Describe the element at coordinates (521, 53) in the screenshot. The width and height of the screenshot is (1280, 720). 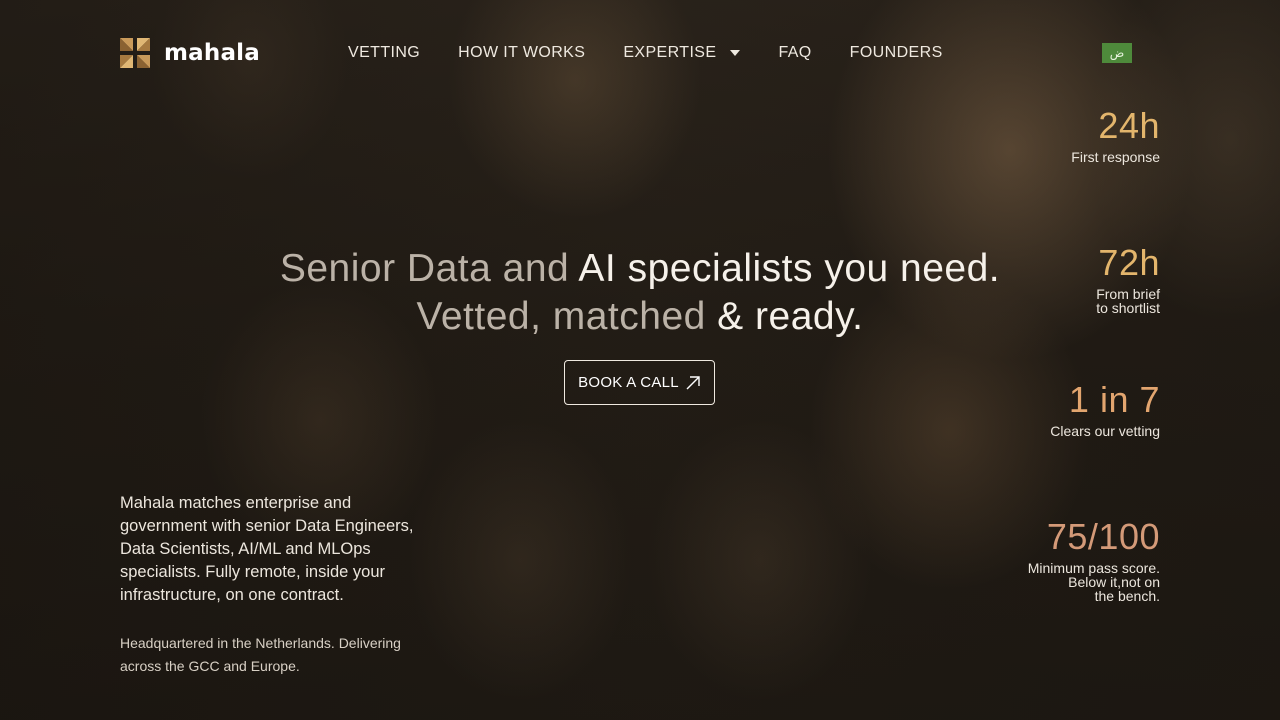
I see `nav-item-how-it-works: HOW IT WORKS` at that location.